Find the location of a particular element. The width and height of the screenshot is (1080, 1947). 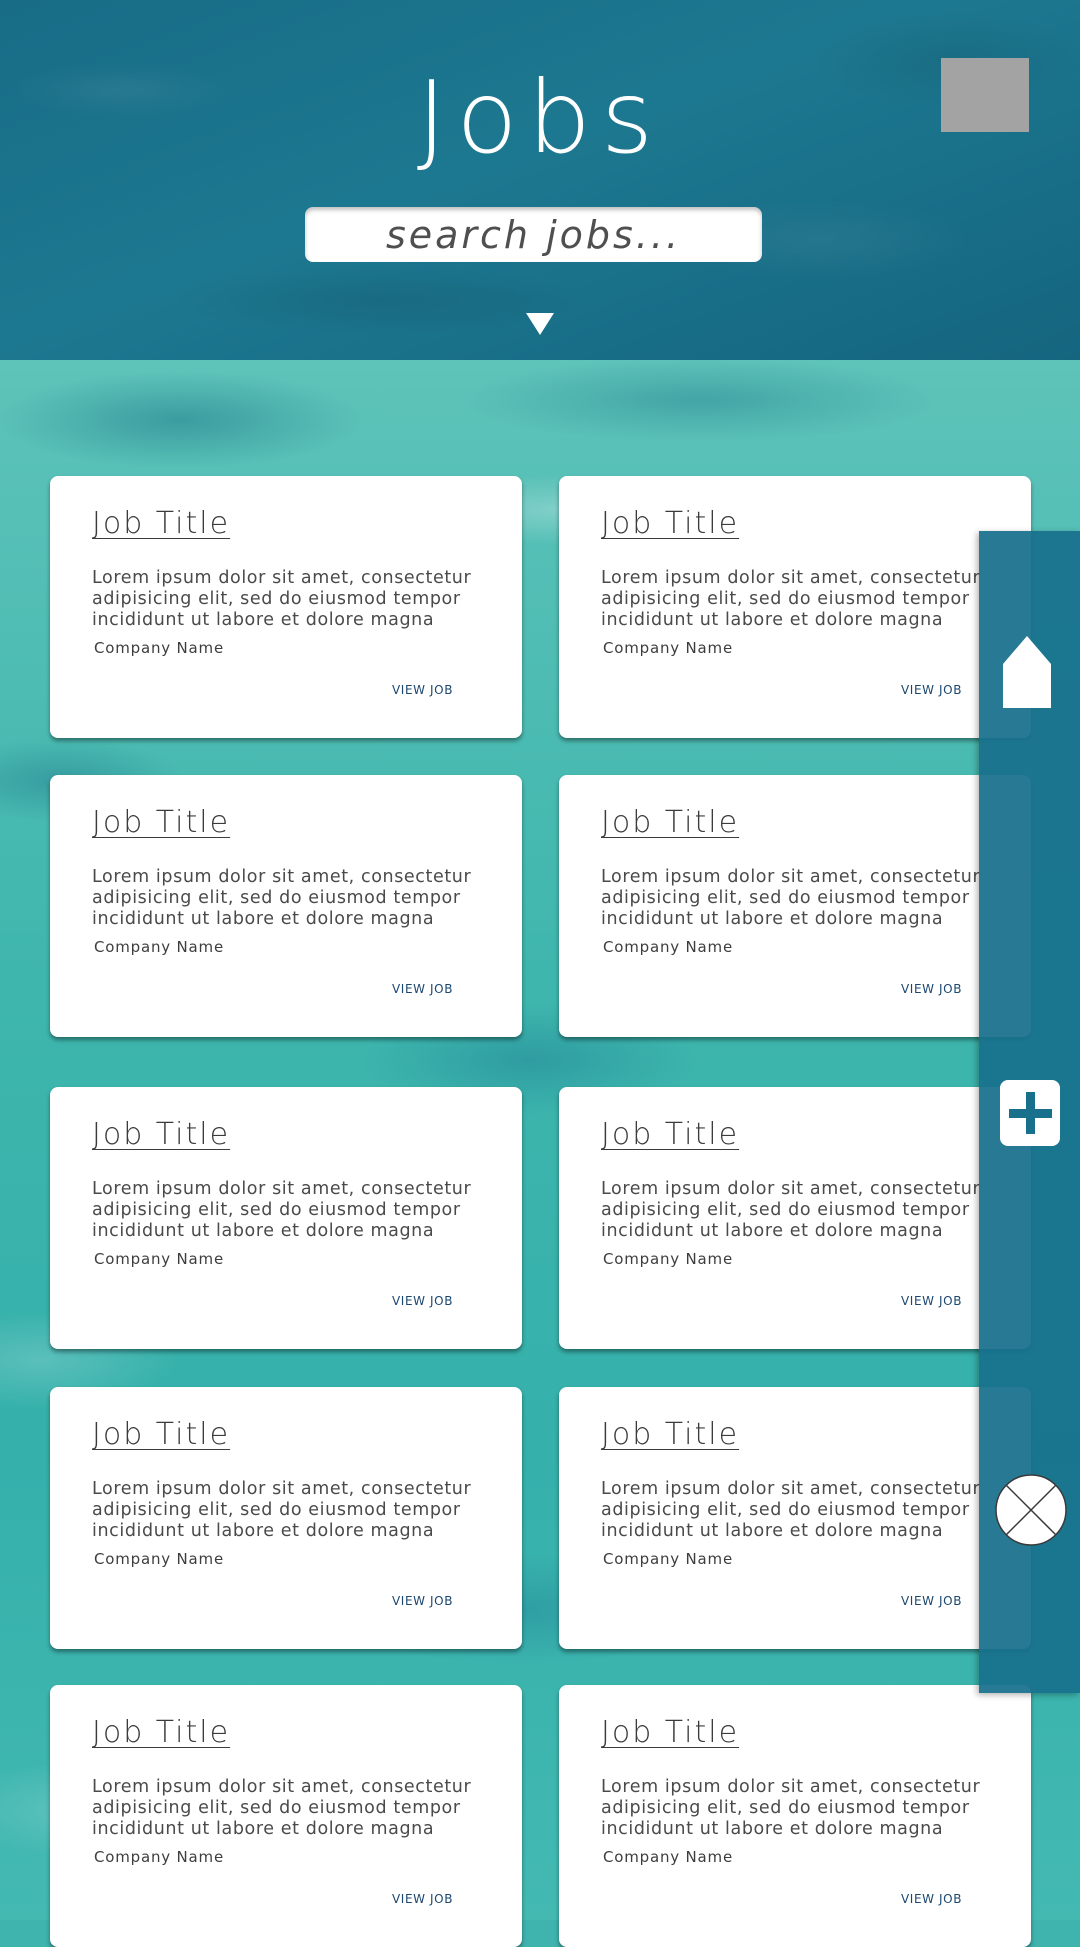

home-icon is located at coordinates (1027, 672).